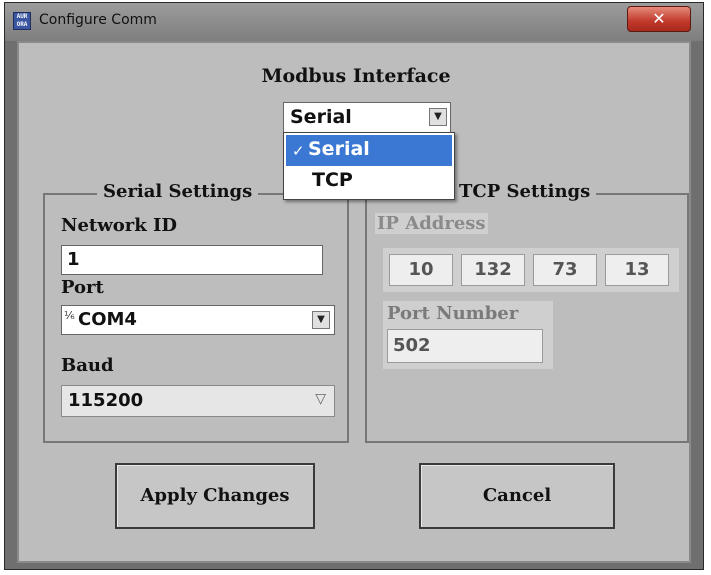  I want to click on ip-address-label: IP Address, so click(431, 223).